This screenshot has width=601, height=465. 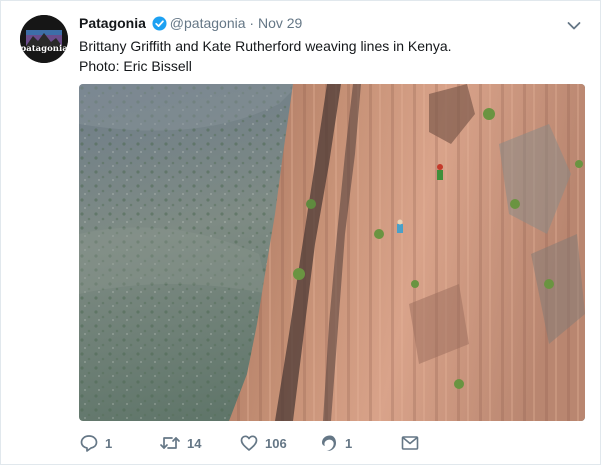 I want to click on like-count: 106, so click(x=276, y=443).